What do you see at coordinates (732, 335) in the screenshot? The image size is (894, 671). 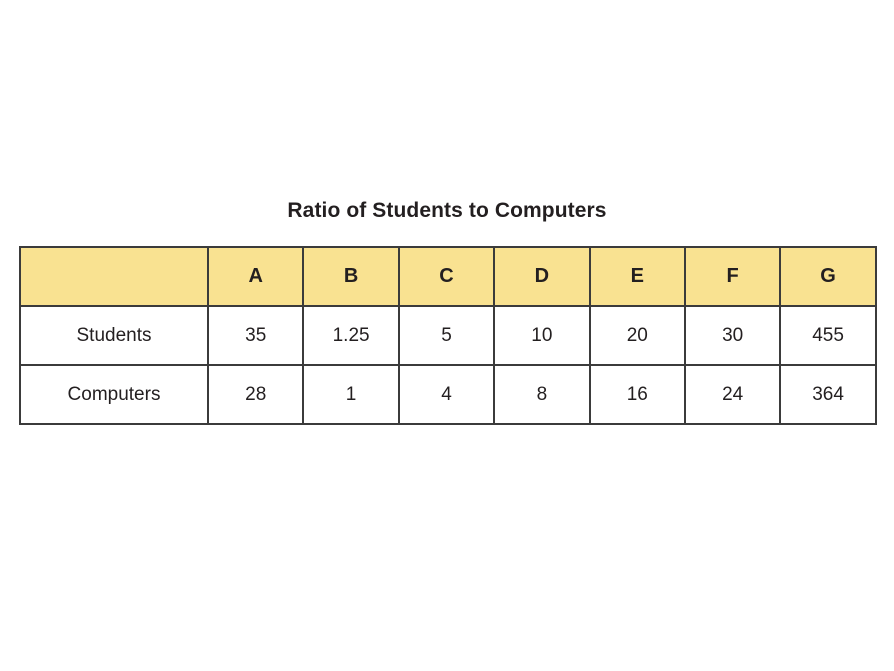 I see `cell-students-f: 30` at bounding box center [732, 335].